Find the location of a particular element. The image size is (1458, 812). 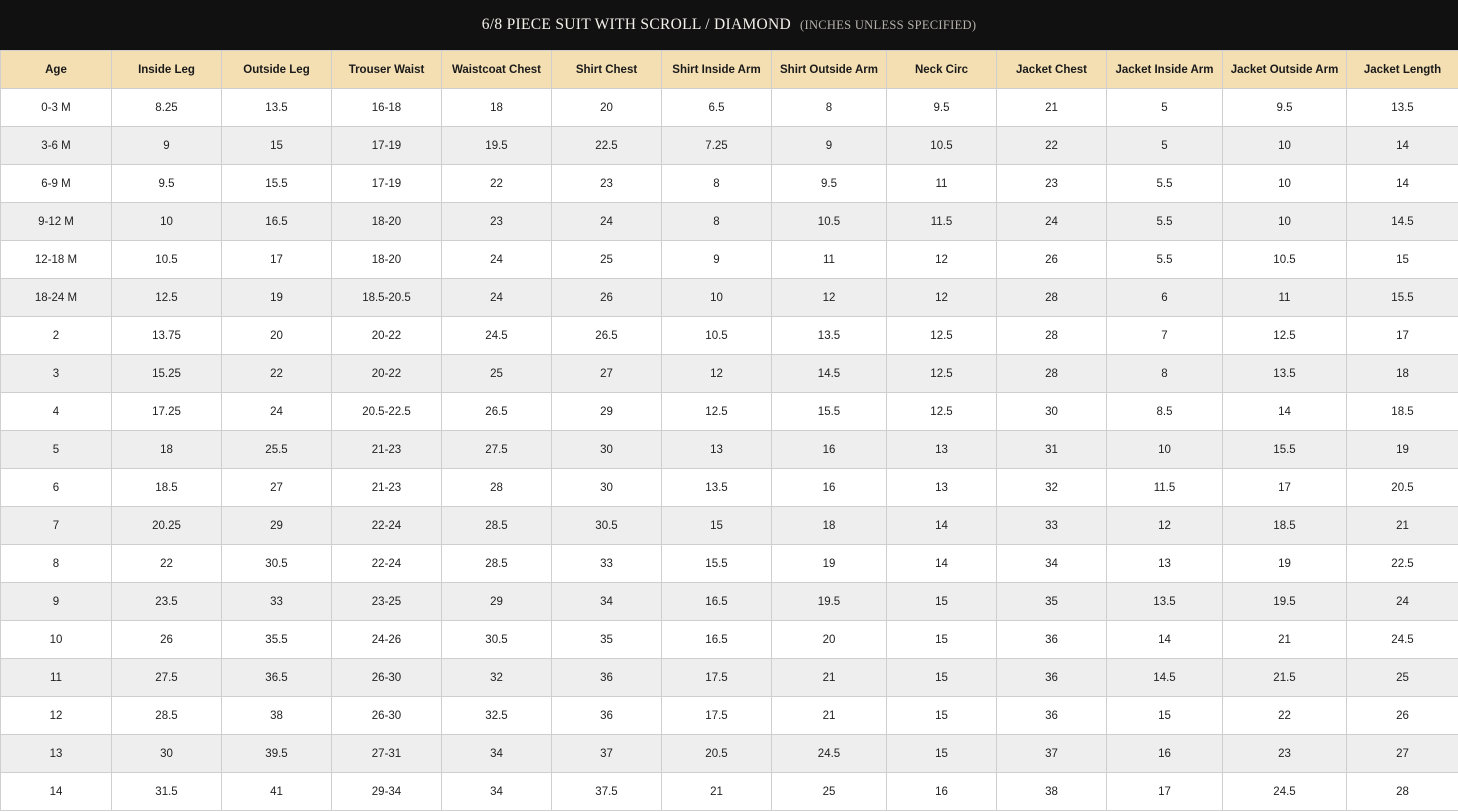

page-title: 6/8 PIECE SUIT WITH SCROLL / DIAMOND is located at coordinates (636, 24).